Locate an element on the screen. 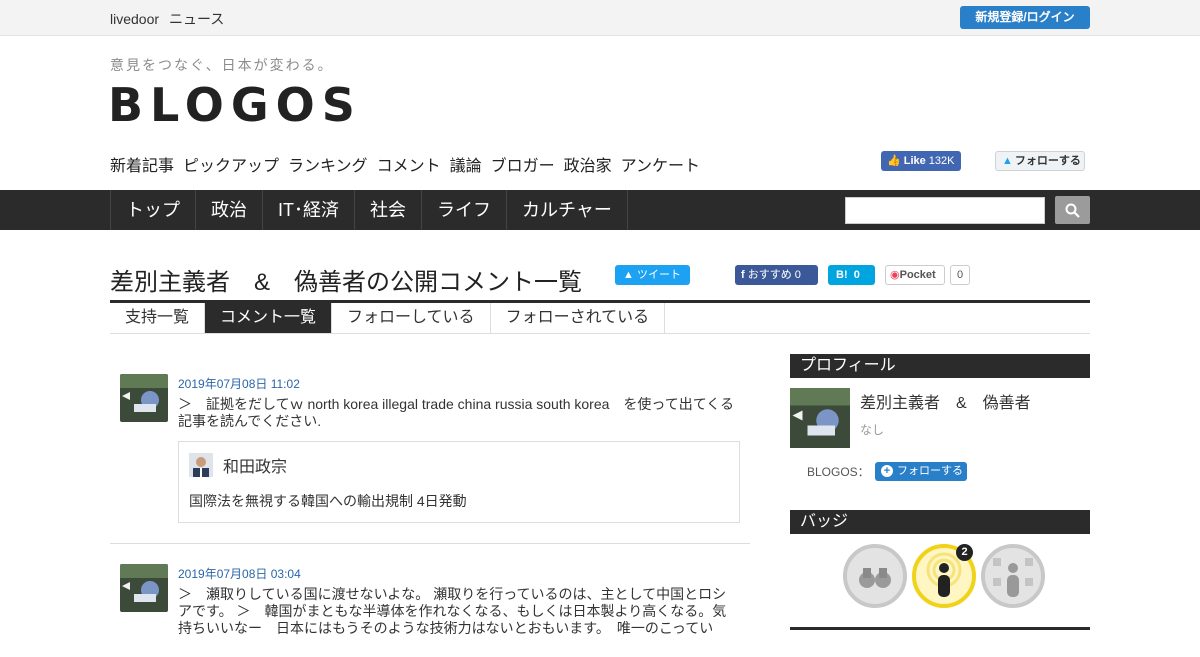 The width and height of the screenshot is (1200, 657). follow-button: + フォローする is located at coordinates (921, 471).